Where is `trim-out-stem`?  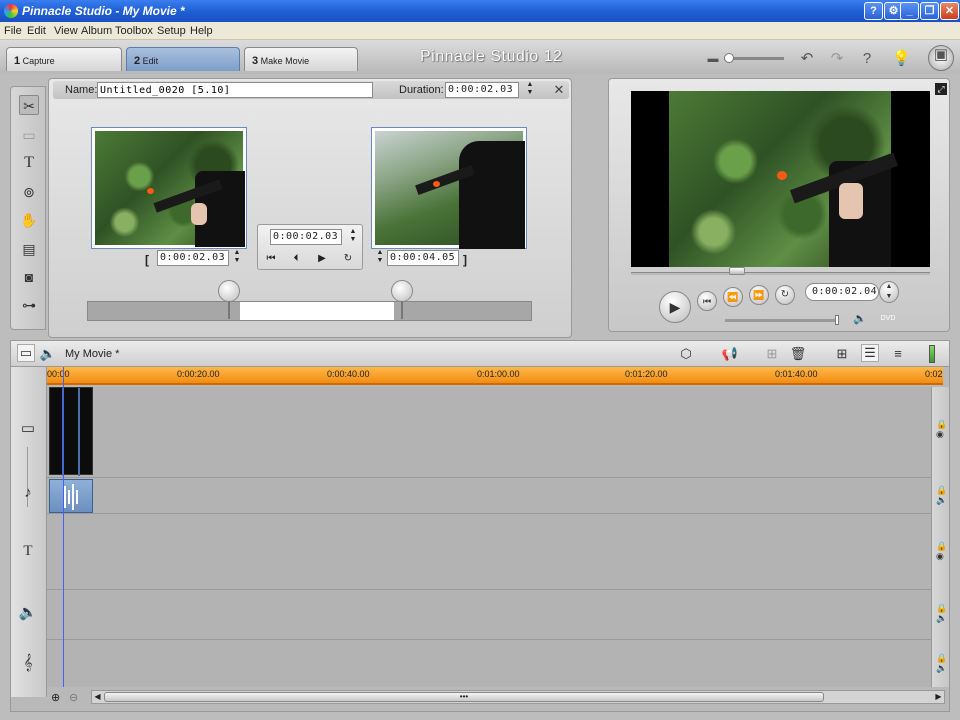 trim-out-stem is located at coordinates (402, 310).